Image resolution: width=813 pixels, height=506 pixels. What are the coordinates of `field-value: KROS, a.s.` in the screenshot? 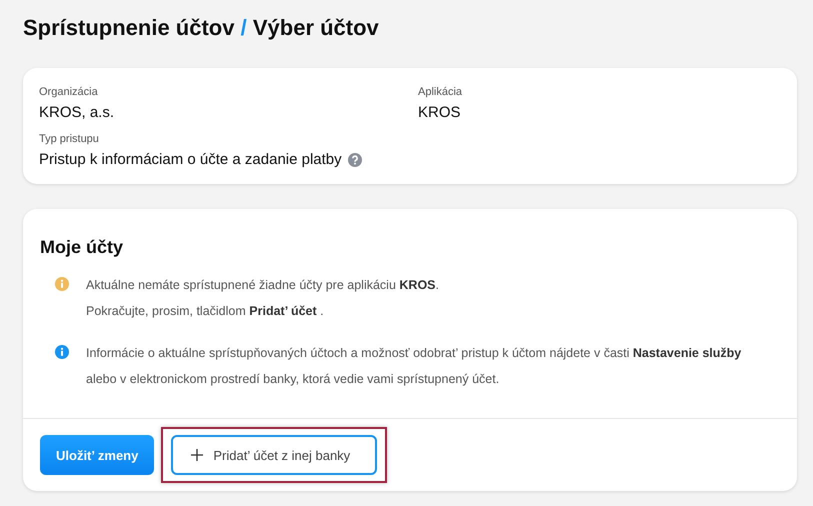 It's located at (76, 112).